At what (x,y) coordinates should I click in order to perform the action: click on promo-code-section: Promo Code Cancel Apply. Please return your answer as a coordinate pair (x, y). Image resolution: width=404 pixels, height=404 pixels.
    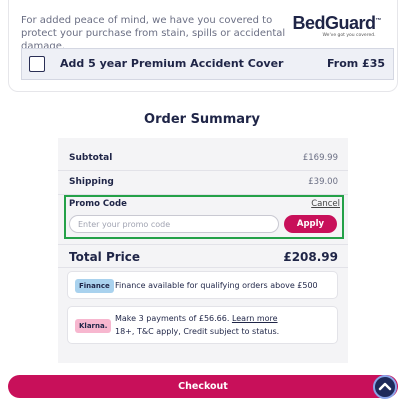
    Looking at the image, I should click on (204, 217).